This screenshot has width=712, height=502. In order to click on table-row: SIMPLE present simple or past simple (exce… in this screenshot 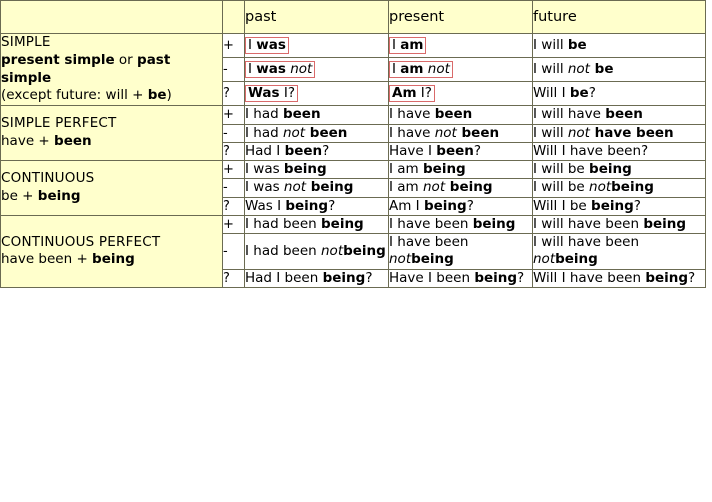, I will do `click(353, 69)`.